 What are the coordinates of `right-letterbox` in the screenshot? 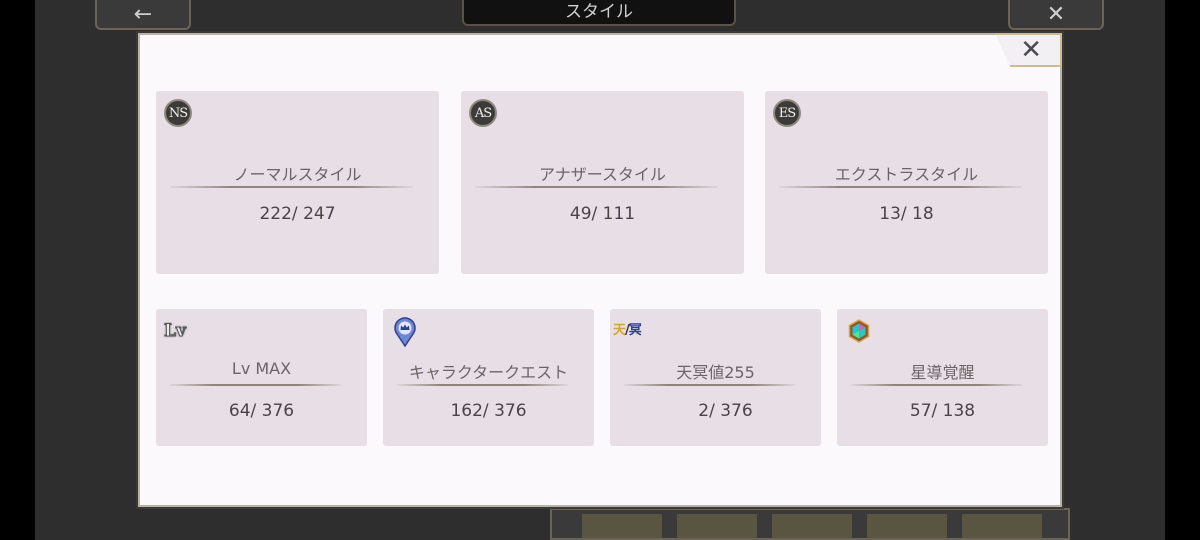 It's located at (1182, 270).